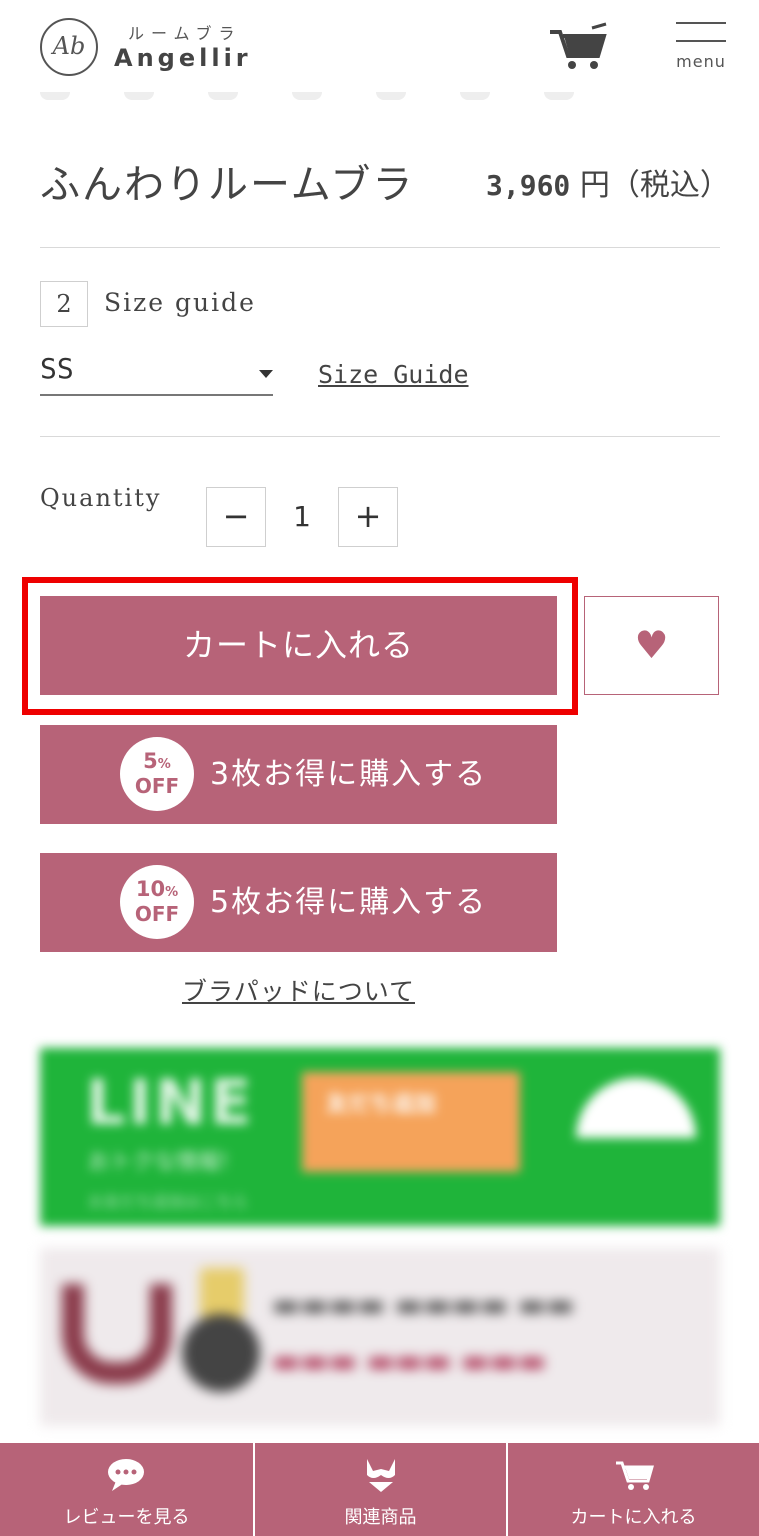  What do you see at coordinates (222, 1293) in the screenshot?
I see `award-icon` at bounding box center [222, 1293].